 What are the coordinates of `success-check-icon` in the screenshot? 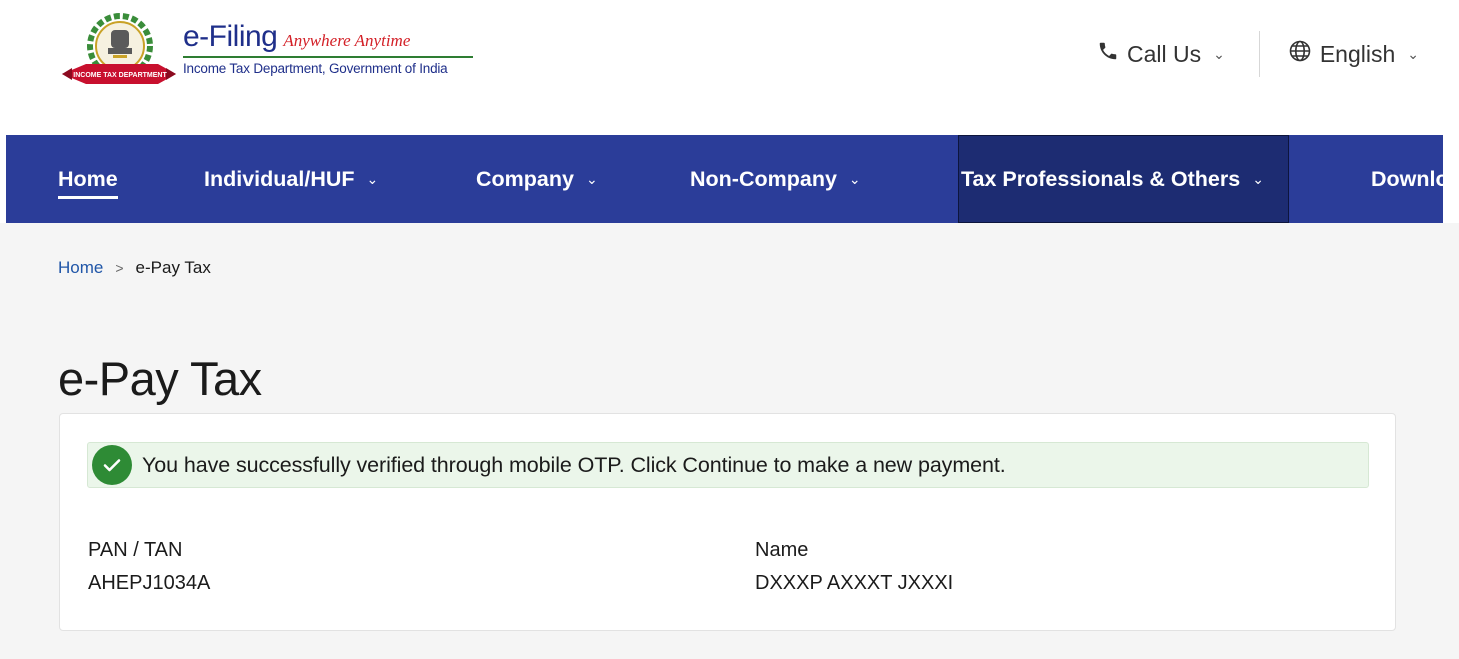 It's located at (112, 465).